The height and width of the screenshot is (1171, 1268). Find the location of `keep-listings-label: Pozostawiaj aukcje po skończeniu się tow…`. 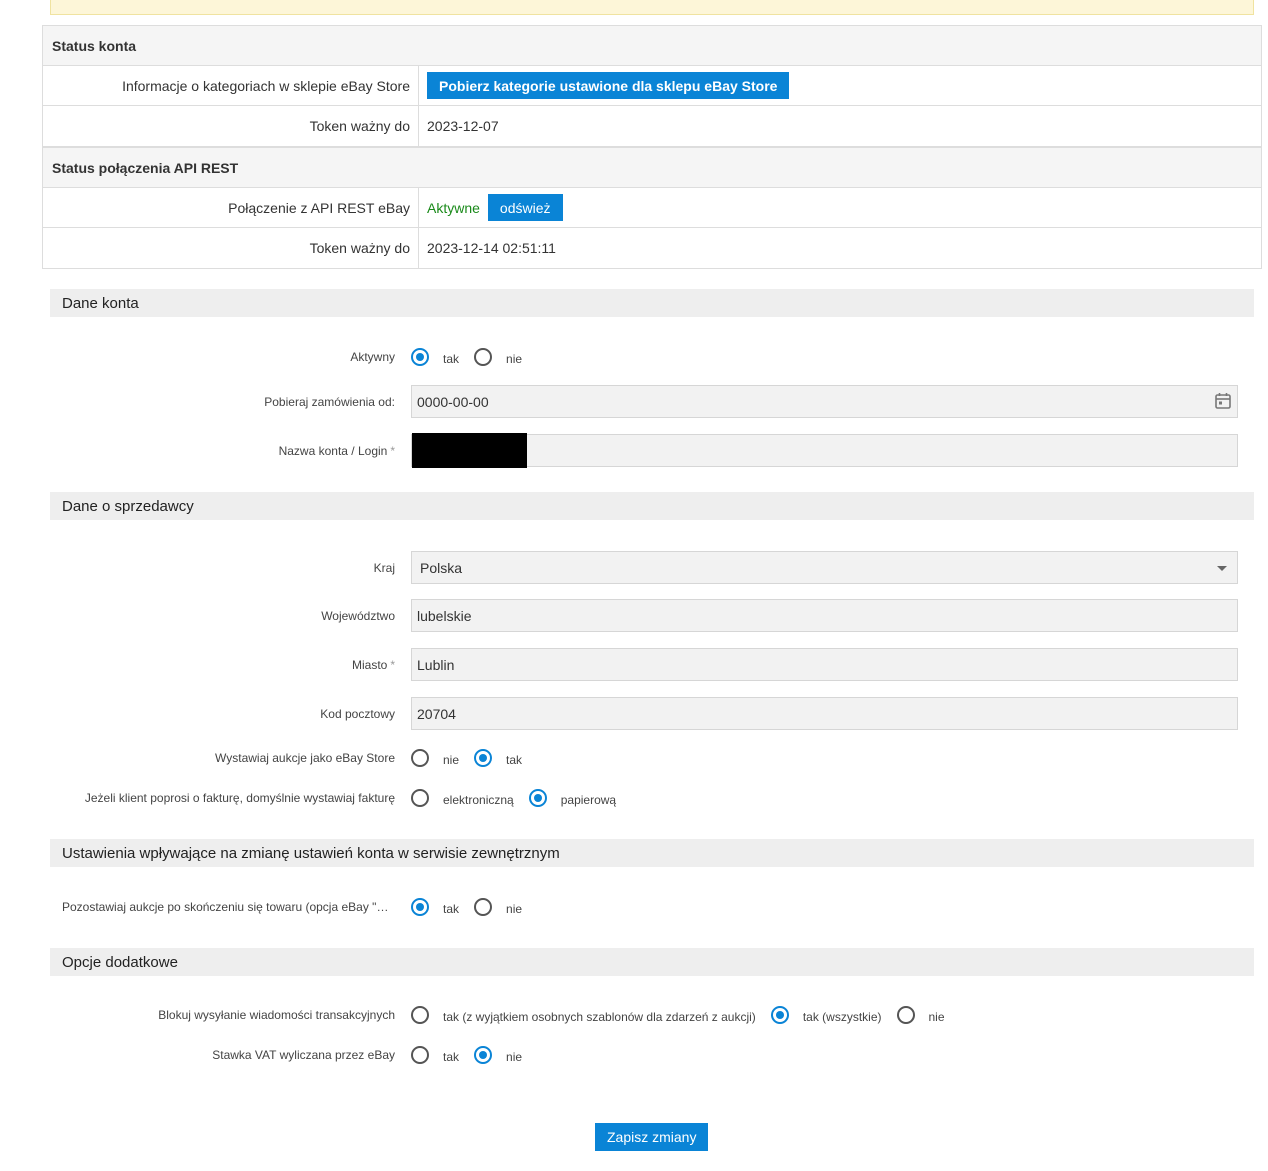

keep-listings-label: Pozostawiaj aukcje po skończeniu się tow… is located at coordinates (236, 907).